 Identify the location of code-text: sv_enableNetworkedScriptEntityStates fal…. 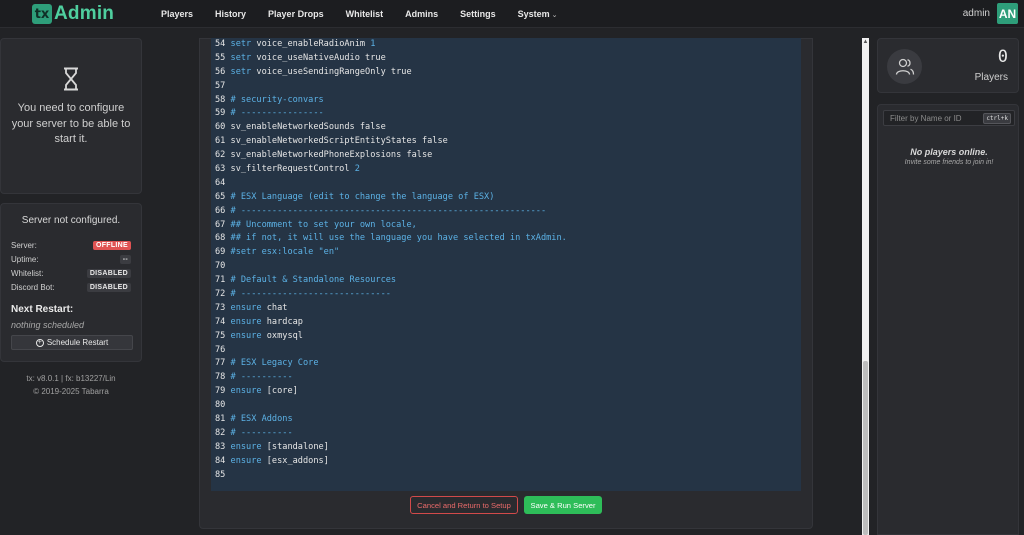
(339, 141).